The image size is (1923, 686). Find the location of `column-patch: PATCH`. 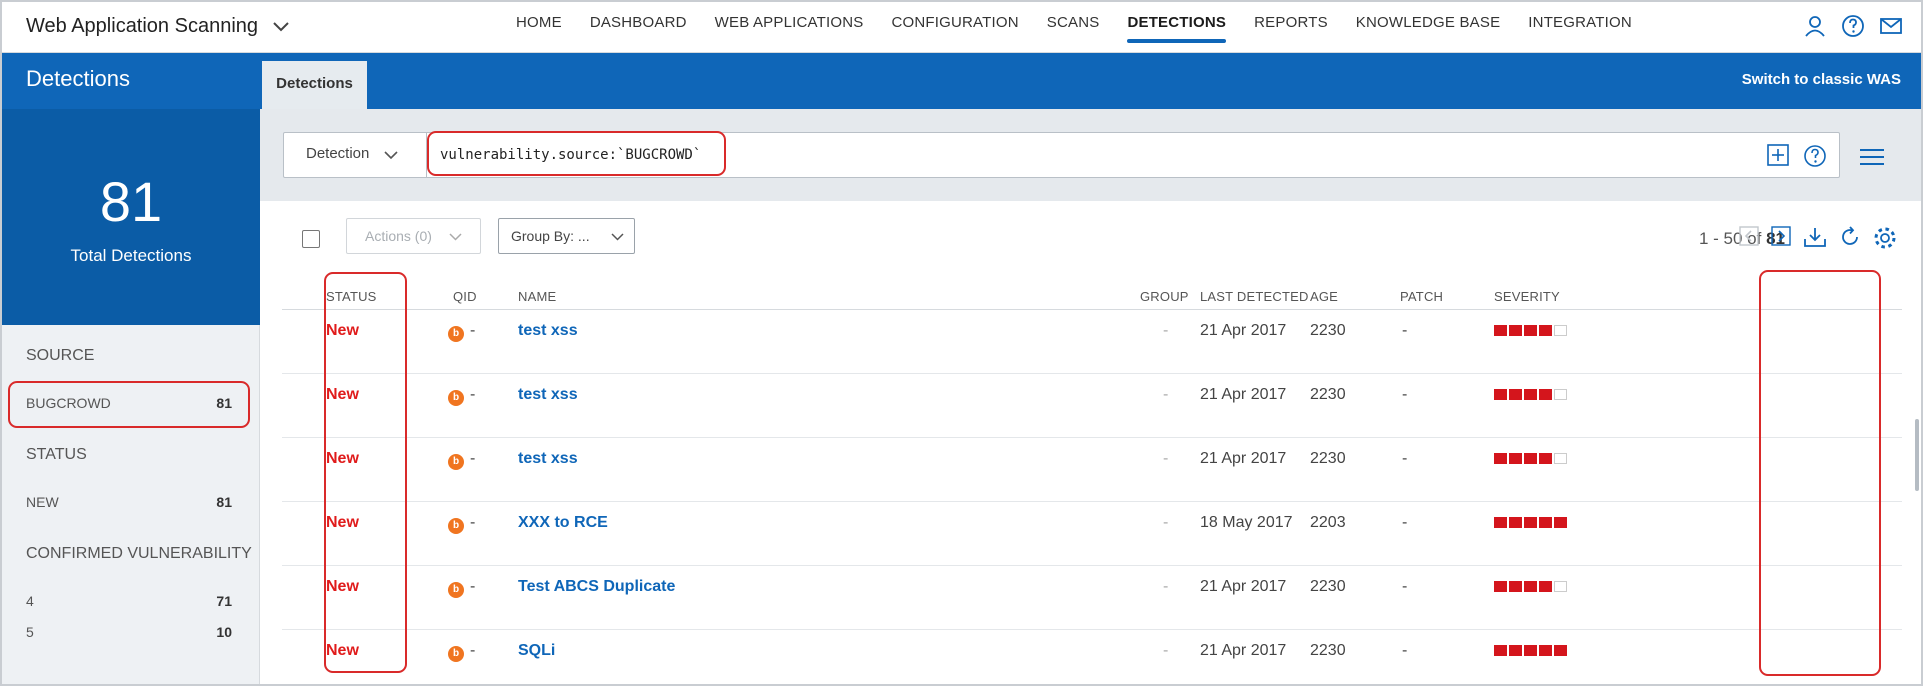

column-patch: PATCH is located at coordinates (1421, 296).